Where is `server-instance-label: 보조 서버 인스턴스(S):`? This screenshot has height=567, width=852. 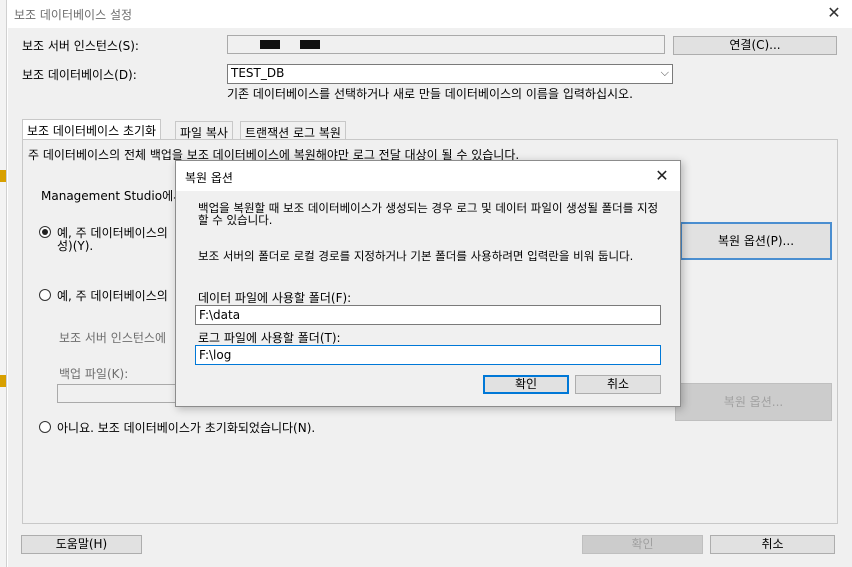 server-instance-label: 보조 서버 인스턴스(S): is located at coordinates (80, 46).